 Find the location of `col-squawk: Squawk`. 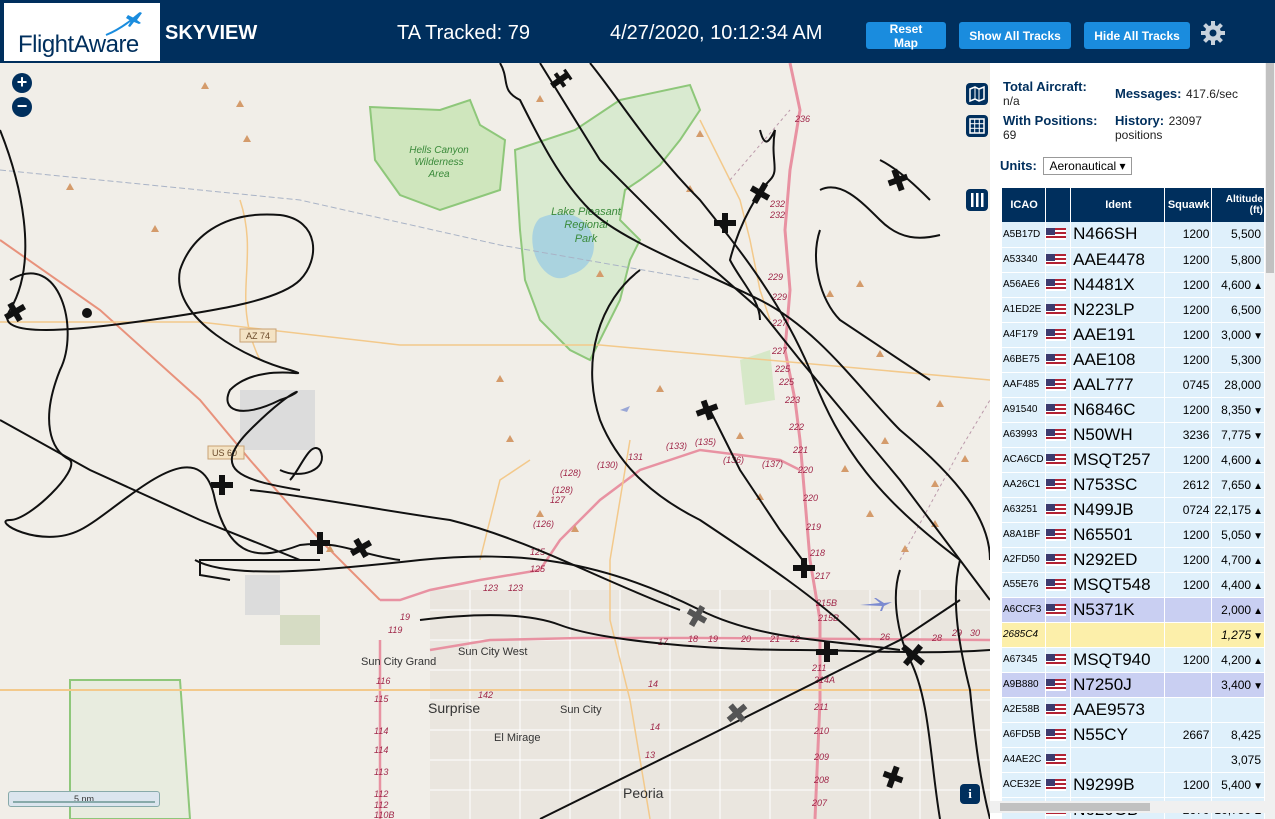

col-squawk: Squawk is located at coordinates (1188, 205).